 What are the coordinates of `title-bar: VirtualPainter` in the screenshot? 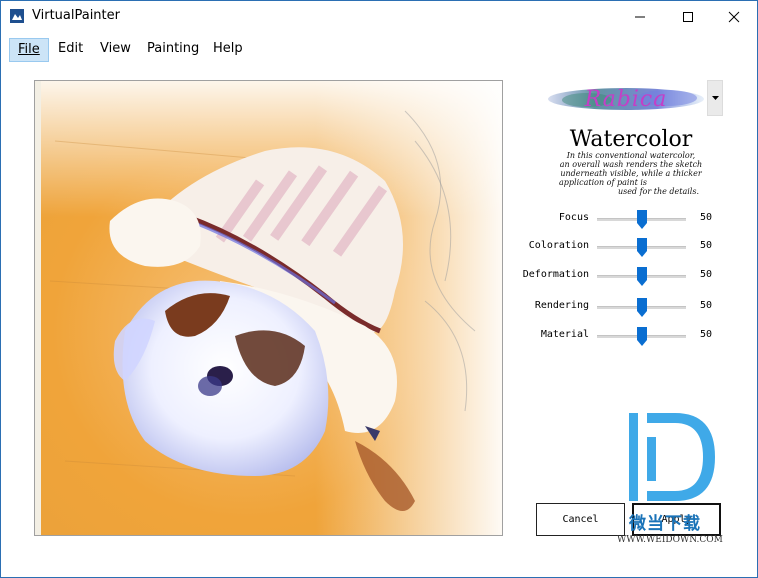 It's located at (379, 16).